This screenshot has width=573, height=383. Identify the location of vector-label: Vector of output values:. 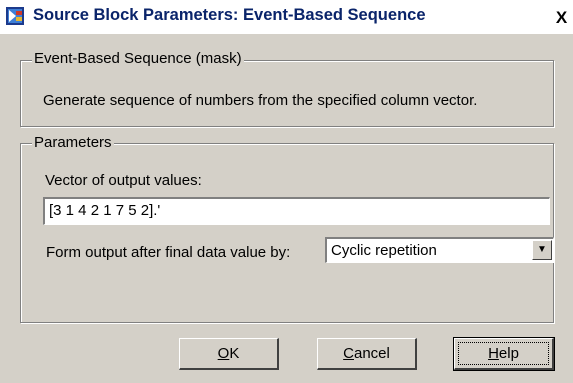
(123, 180).